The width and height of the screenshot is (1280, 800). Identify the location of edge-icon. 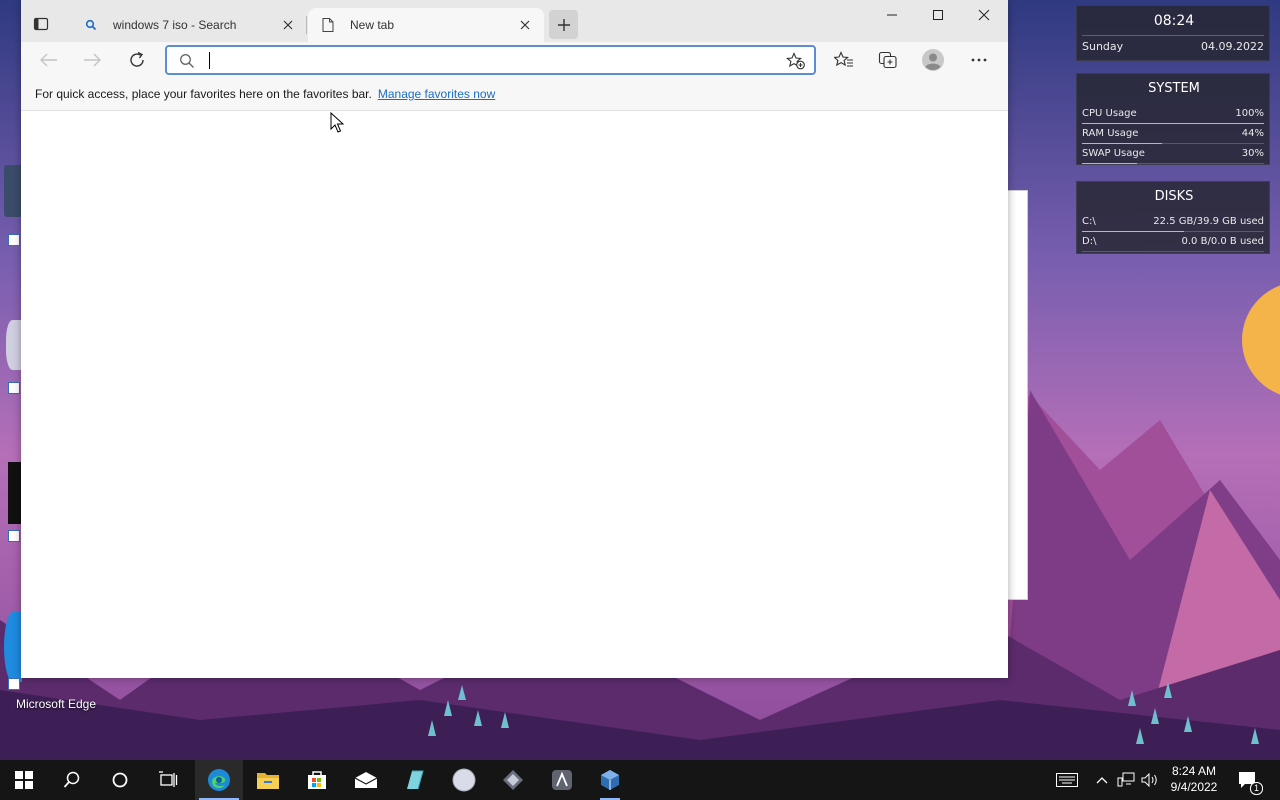
(219, 780).